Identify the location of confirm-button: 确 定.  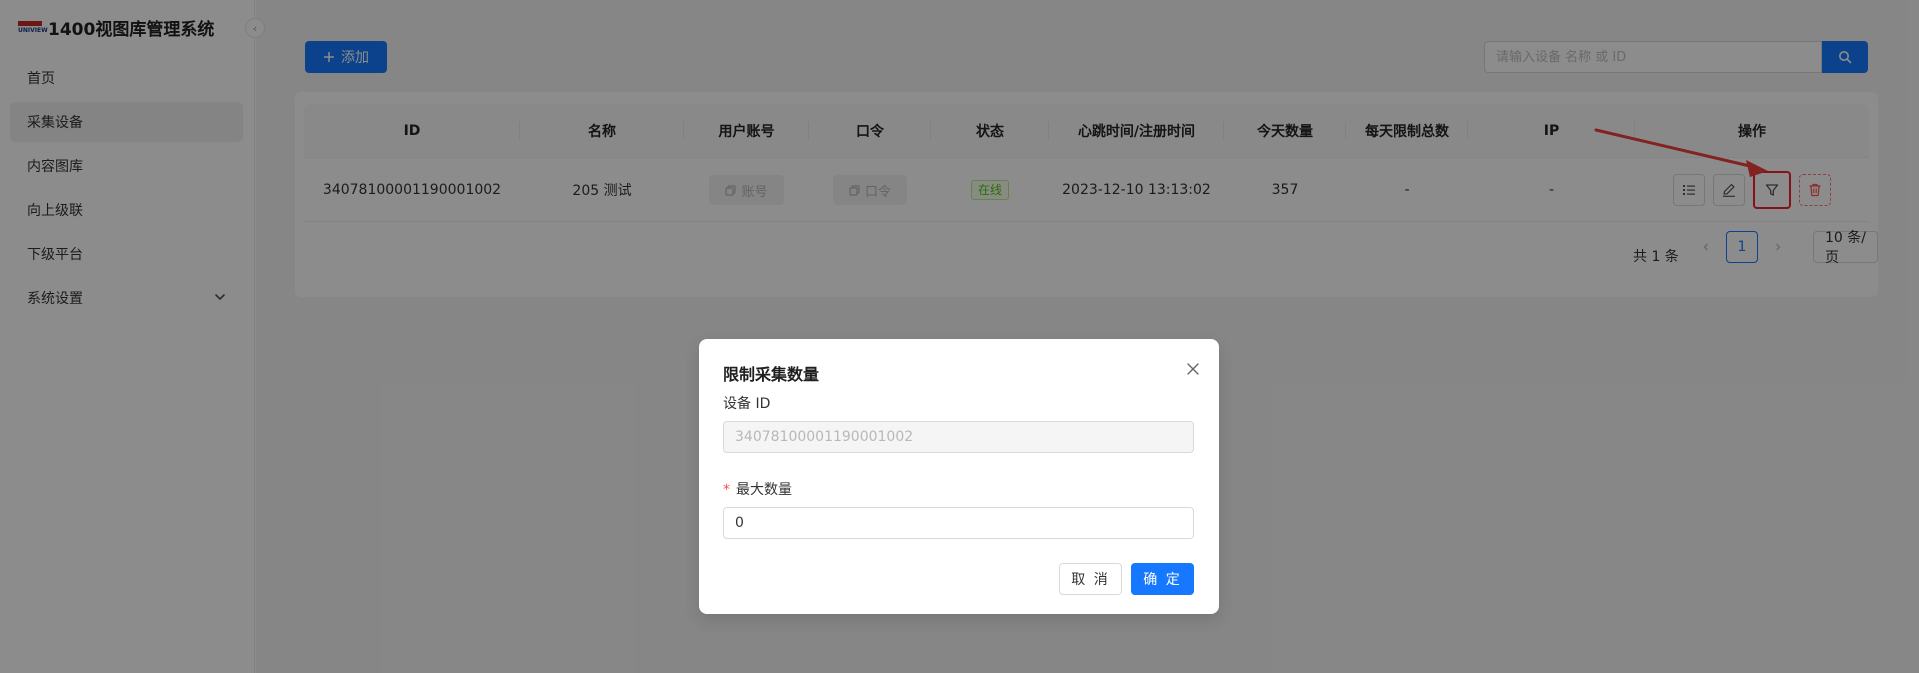
(1162, 579).